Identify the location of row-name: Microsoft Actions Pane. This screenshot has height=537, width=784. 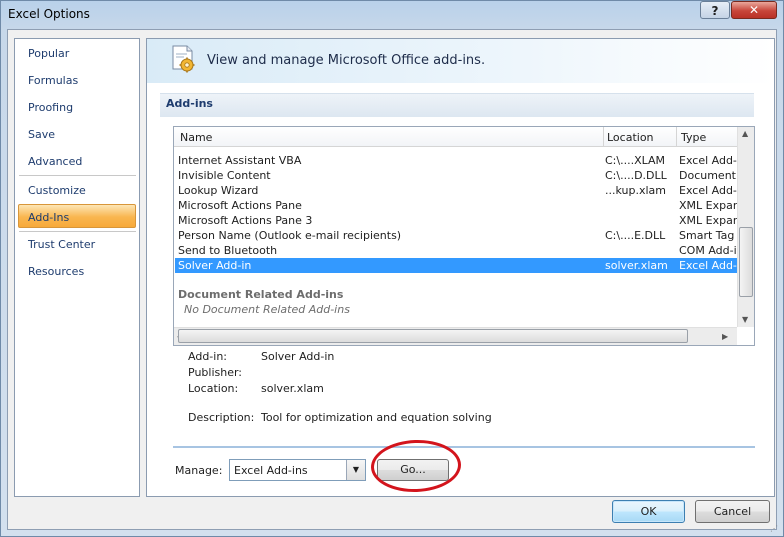
(240, 205).